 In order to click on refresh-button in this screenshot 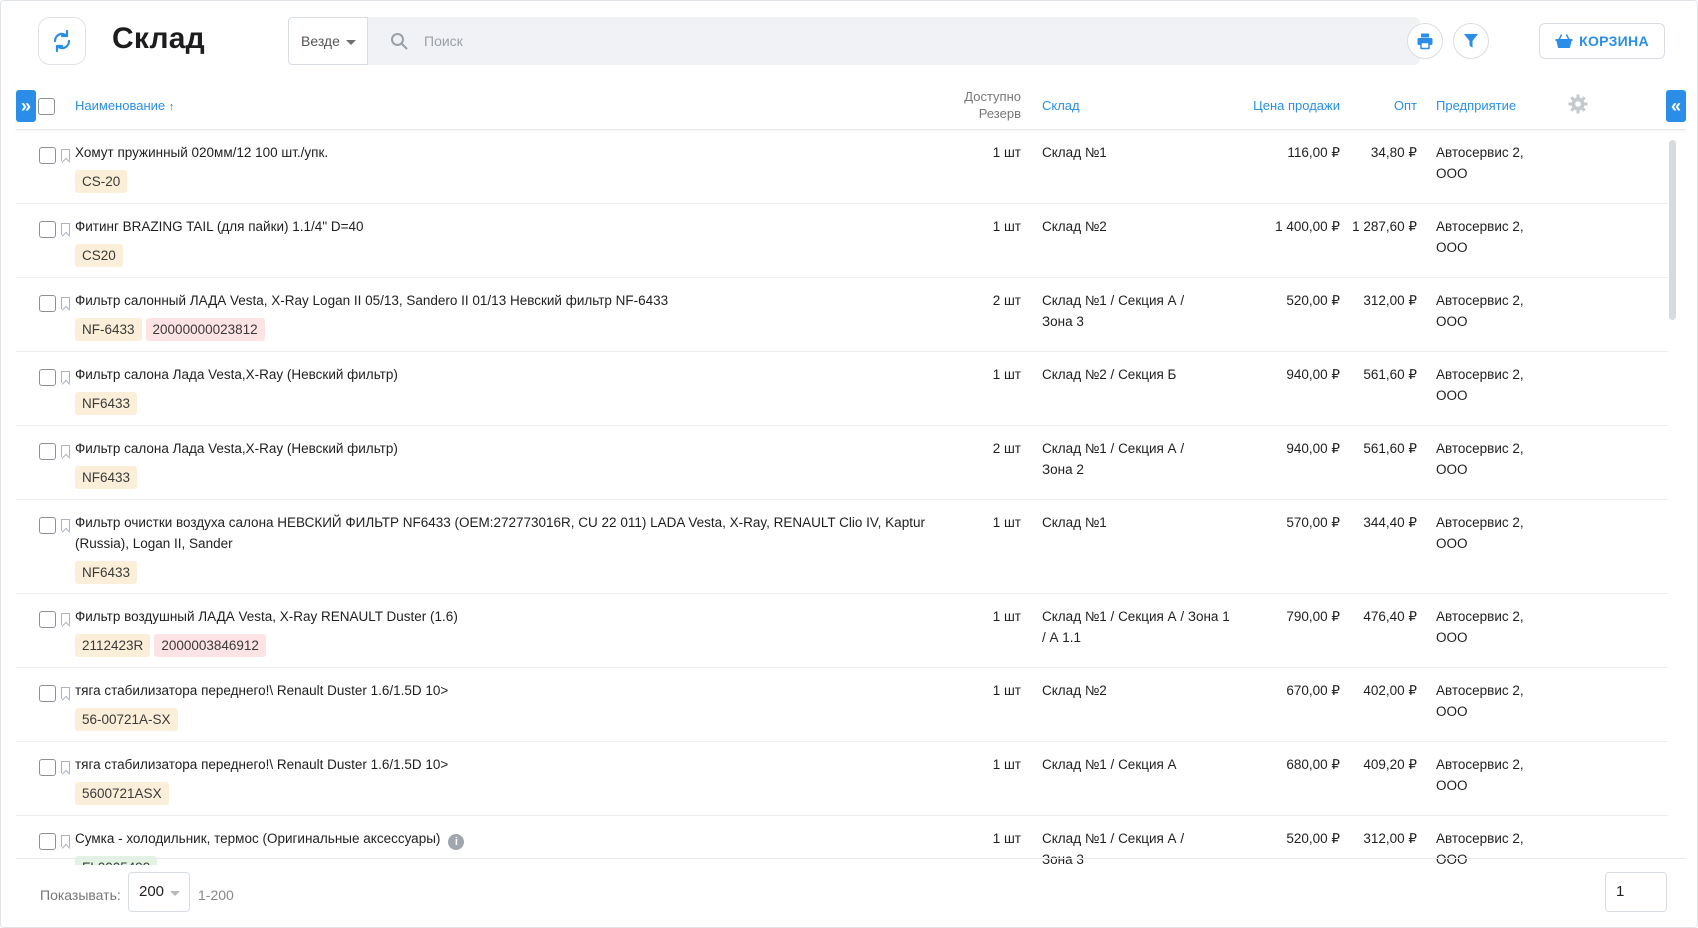, I will do `click(62, 41)`.